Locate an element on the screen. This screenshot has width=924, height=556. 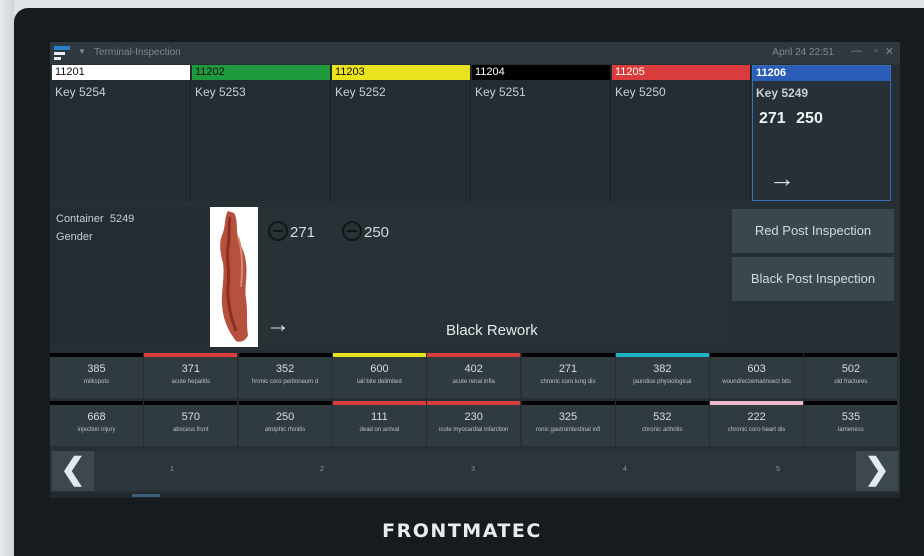
app-logo-icon is located at coordinates (62, 53).